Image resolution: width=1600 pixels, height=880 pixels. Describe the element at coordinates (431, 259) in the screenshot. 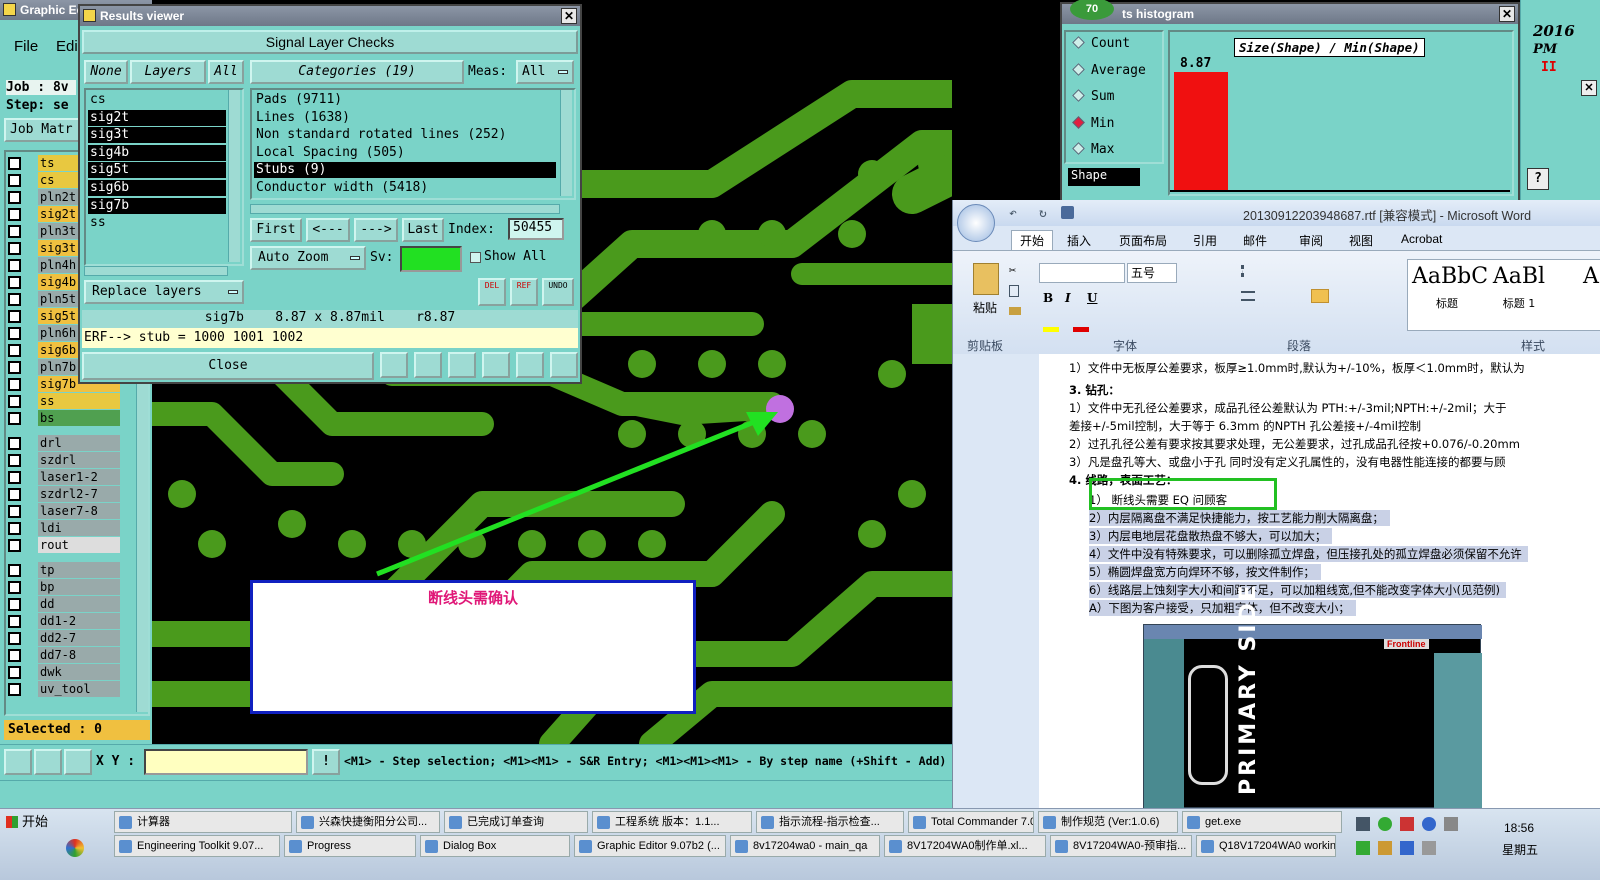

I see `sv-color-dropdown` at that location.